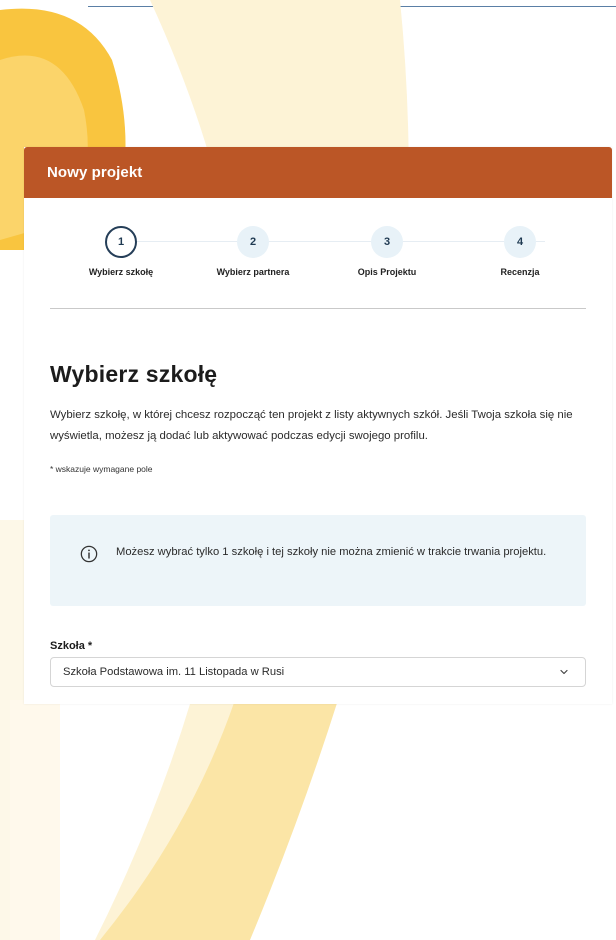 This screenshot has height=940, width=616. I want to click on step-2-circle: 2, so click(253, 242).